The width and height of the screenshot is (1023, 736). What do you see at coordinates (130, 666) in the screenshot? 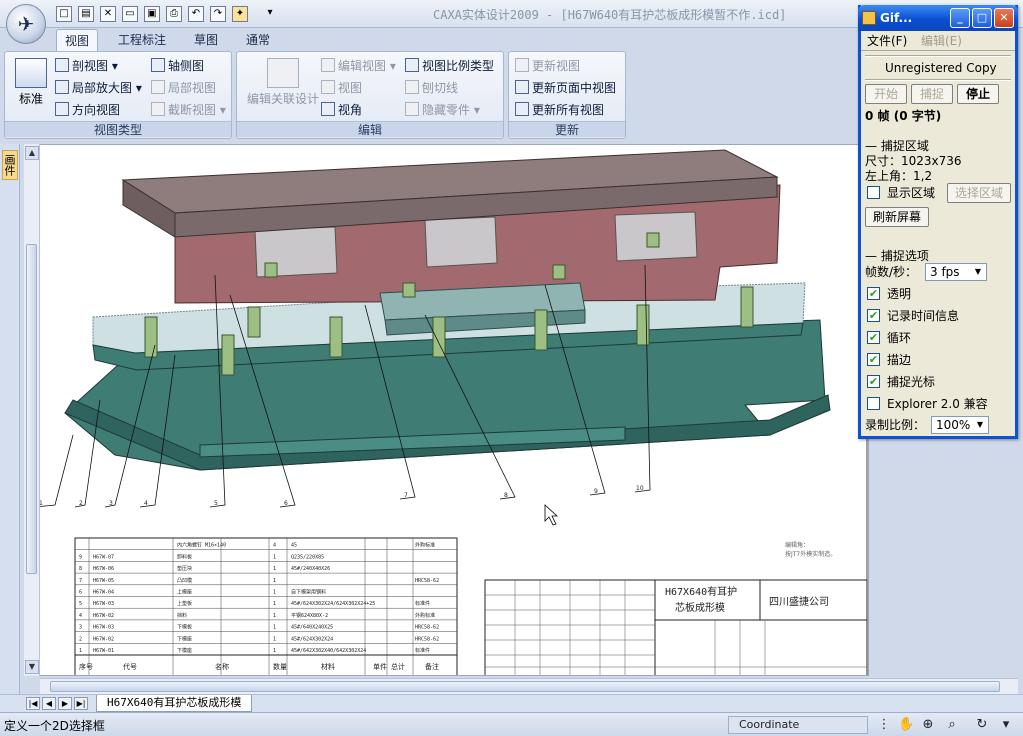
I see `bom-header-code: 代号` at bounding box center [130, 666].